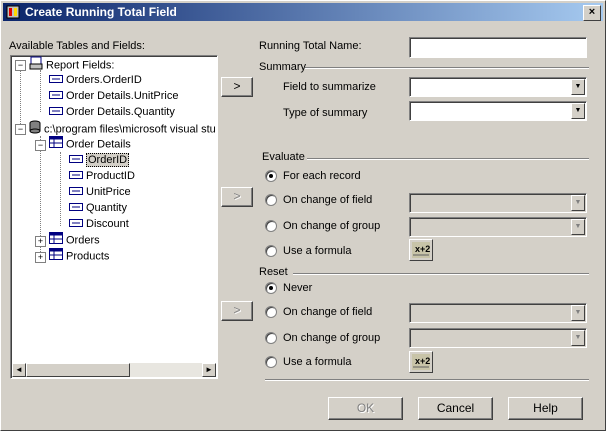  Describe the element at coordinates (498, 338) in the screenshot. I see `reset-group-combo: ▼` at that location.